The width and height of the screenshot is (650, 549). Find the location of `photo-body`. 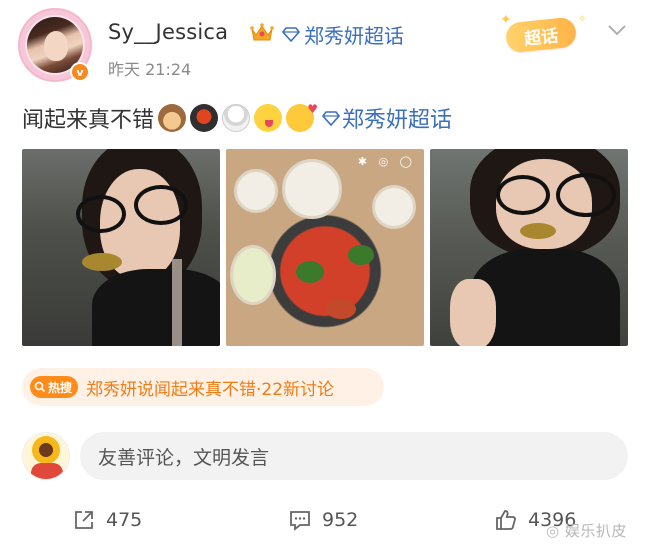

photo-body is located at coordinates (156, 307).